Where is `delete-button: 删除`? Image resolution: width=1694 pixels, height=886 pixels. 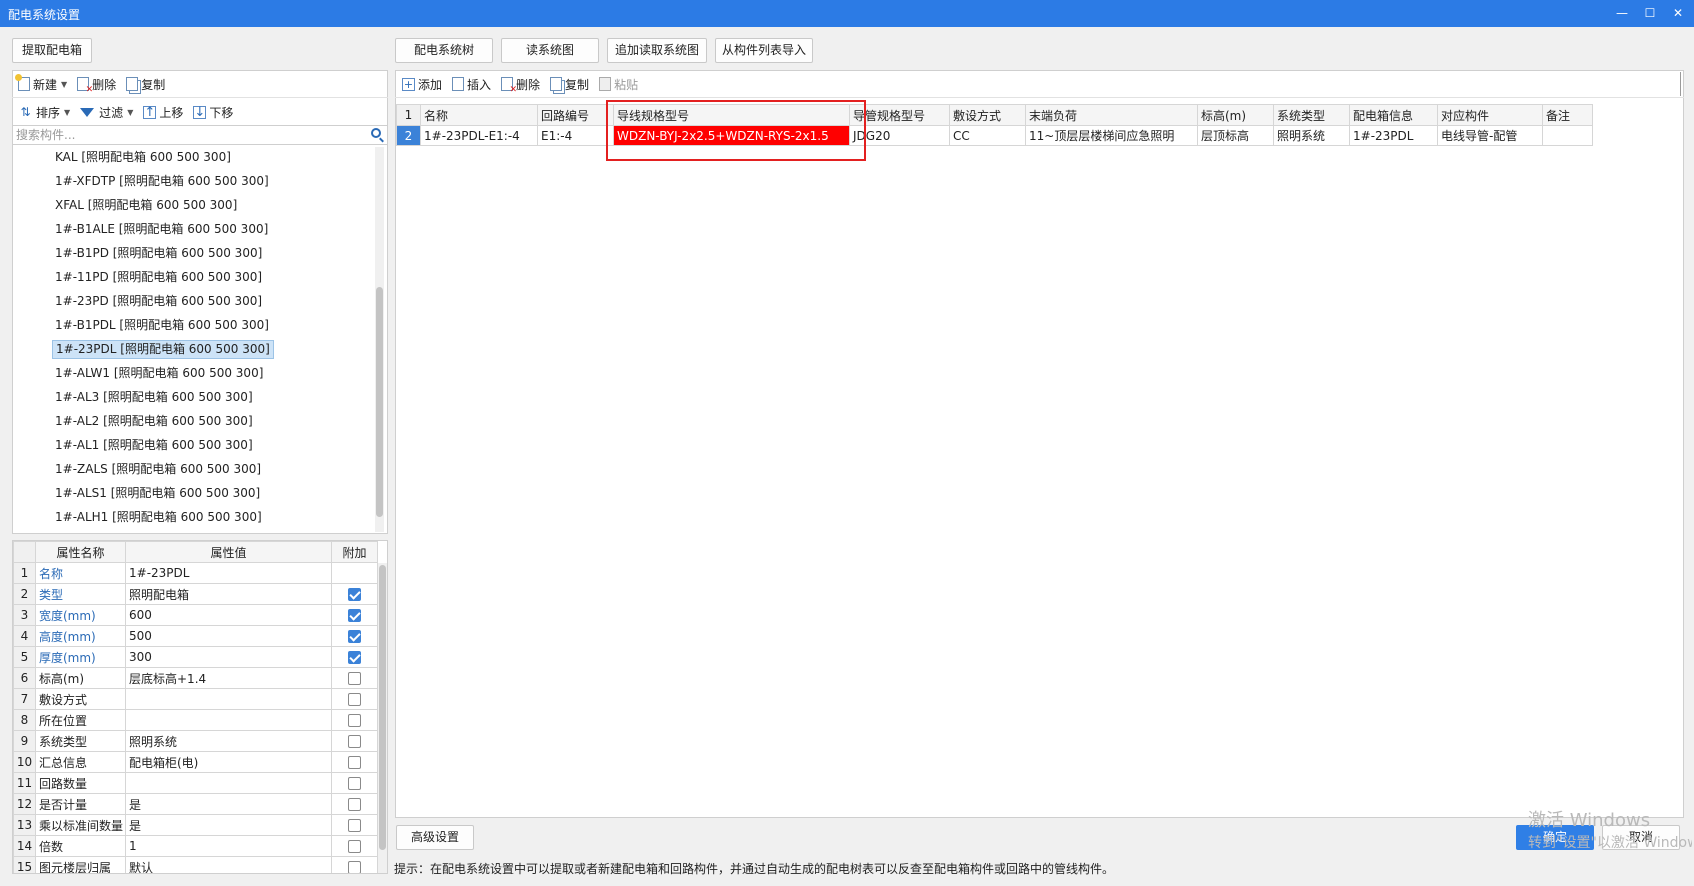
delete-button: 删除 is located at coordinates (96, 85).